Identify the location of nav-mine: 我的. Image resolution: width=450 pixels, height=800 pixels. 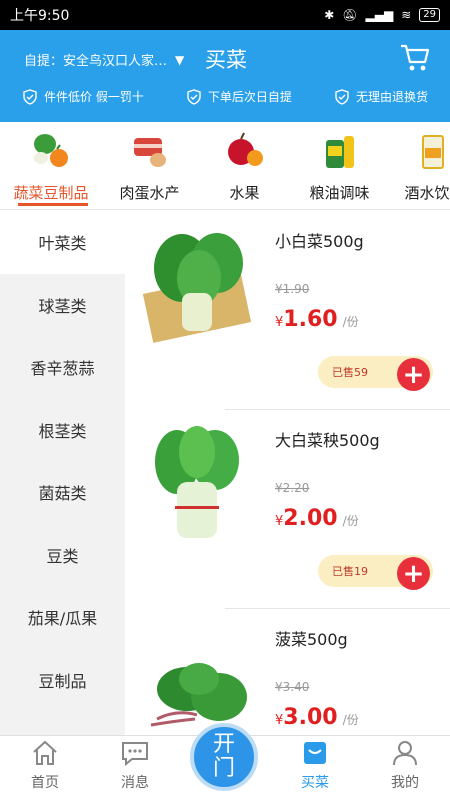
(405, 768).